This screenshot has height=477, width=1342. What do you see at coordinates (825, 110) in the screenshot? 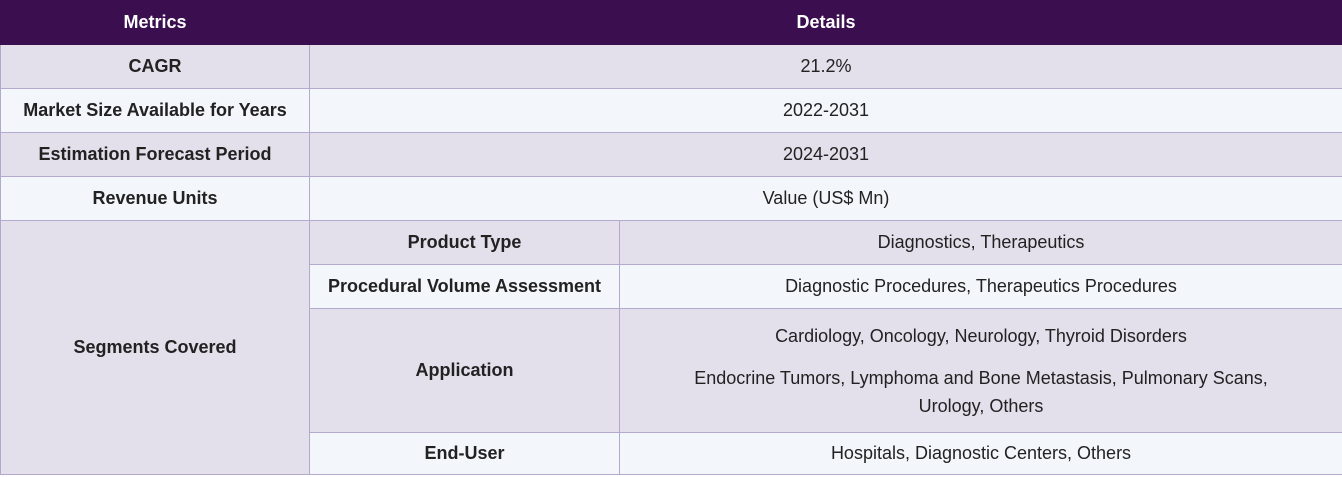
I see `metric-value: 2022-2031` at bounding box center [825, 110].